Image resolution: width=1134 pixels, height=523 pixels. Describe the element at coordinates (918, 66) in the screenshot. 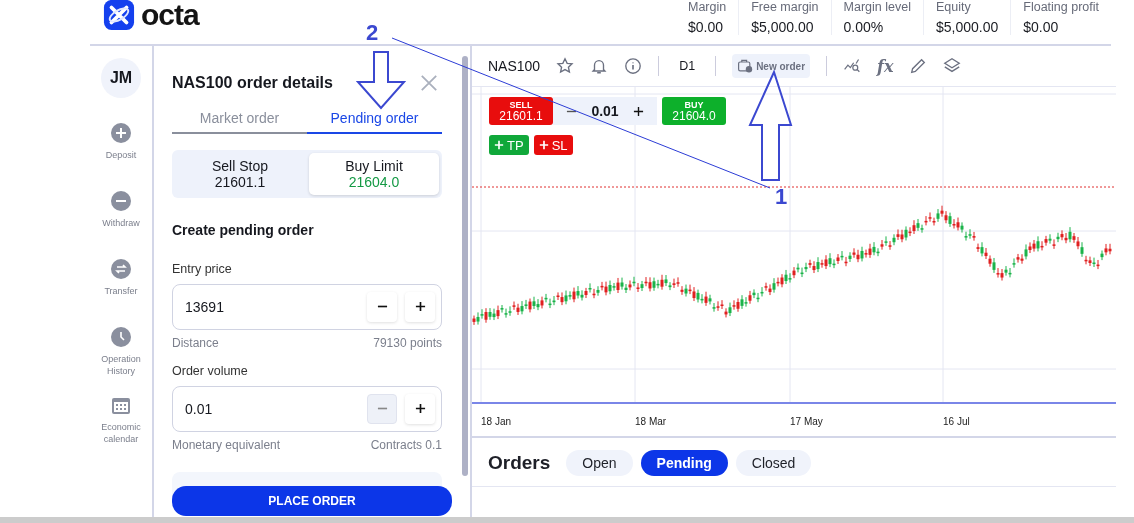

I see `pencil-icon` at that location.